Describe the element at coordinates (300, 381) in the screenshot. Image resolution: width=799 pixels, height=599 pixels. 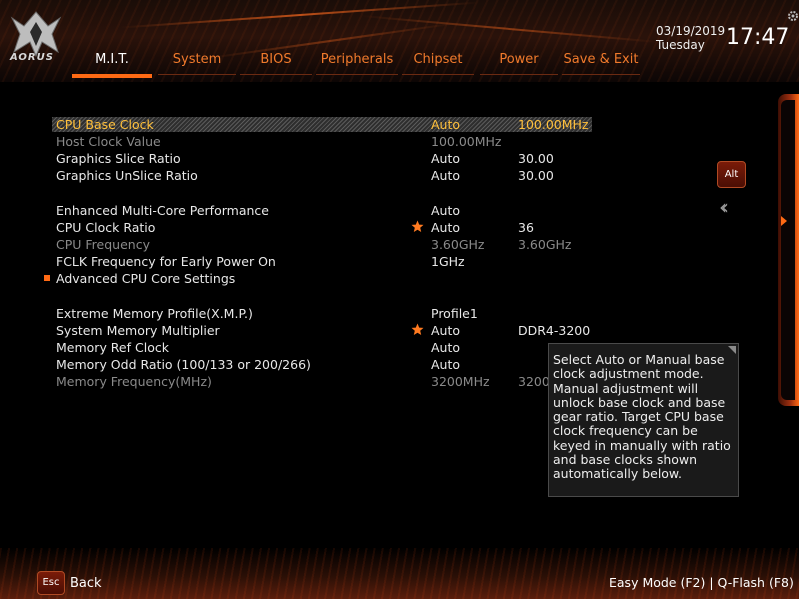
I see `setting-memory-frequency: Memory Frequency(MHz) 3200MHz 3200` at that location.